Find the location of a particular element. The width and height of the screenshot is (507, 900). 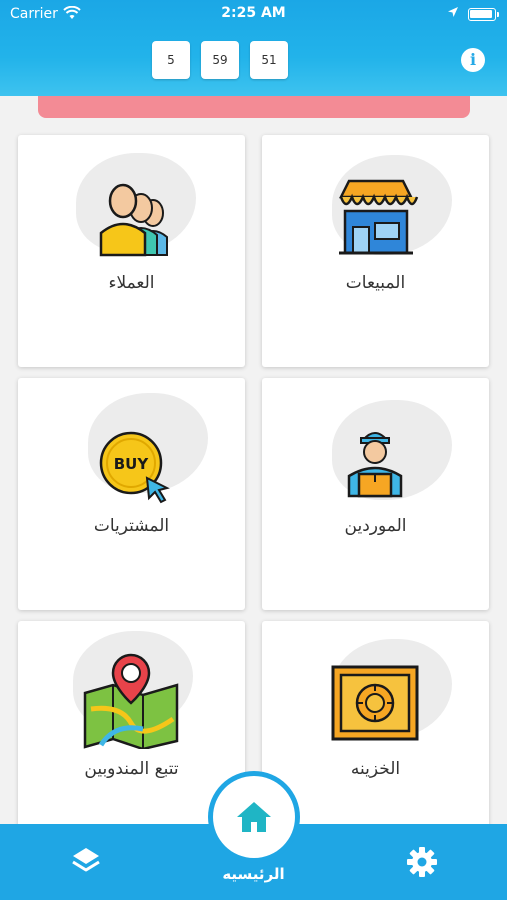

card-label: تتبع المندوبين is located at coordinates (131, 769).